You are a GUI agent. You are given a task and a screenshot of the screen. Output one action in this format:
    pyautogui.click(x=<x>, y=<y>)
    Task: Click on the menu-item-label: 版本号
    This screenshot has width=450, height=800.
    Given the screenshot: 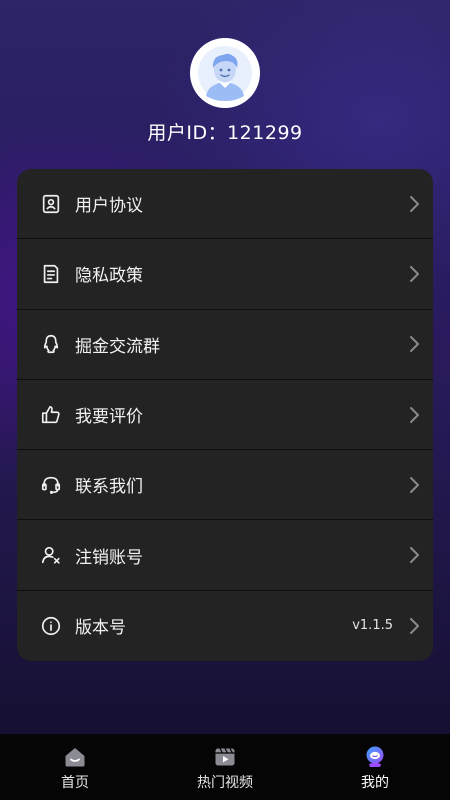 What is the action you would take?
    pyautogui.click(x=100, y=628)
    